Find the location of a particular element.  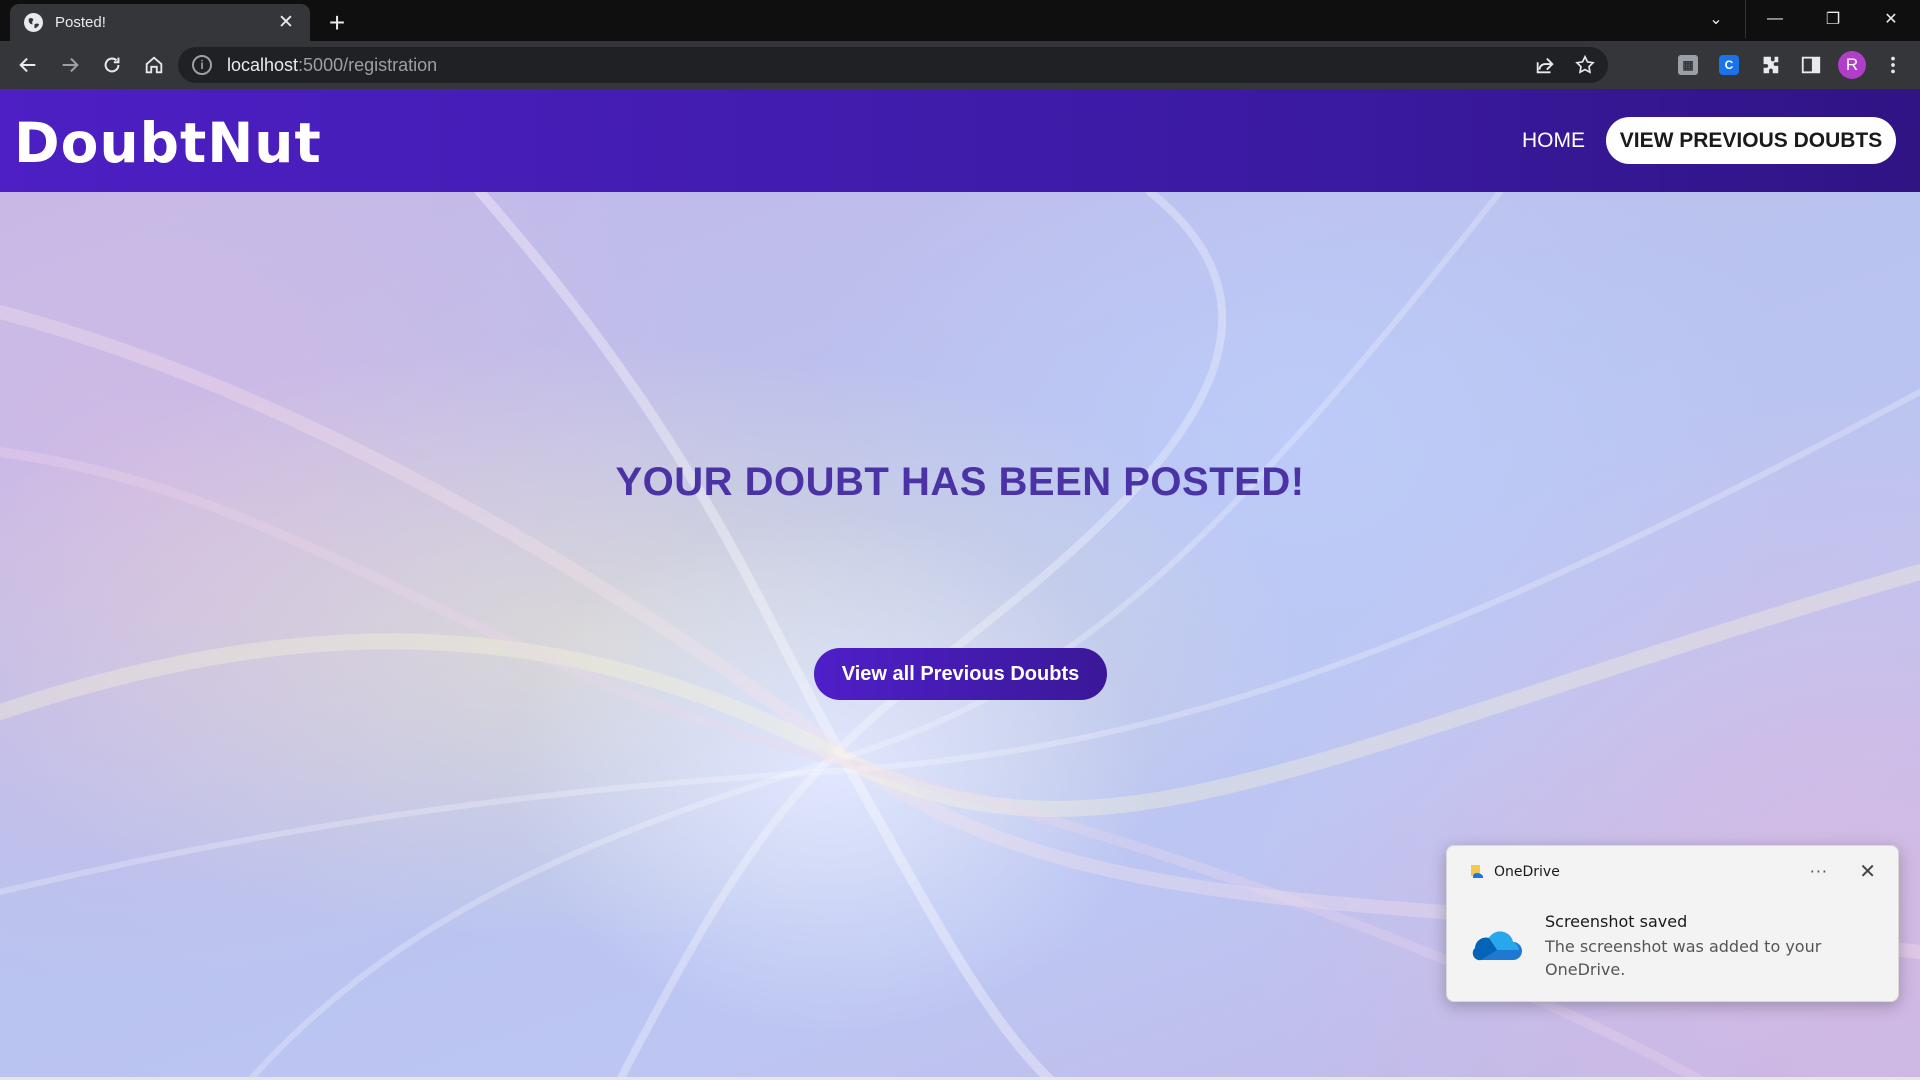

tab-strip: Posted! ✕ + ⌄ — ❐ ✕ is located at coordinates (960, 20).